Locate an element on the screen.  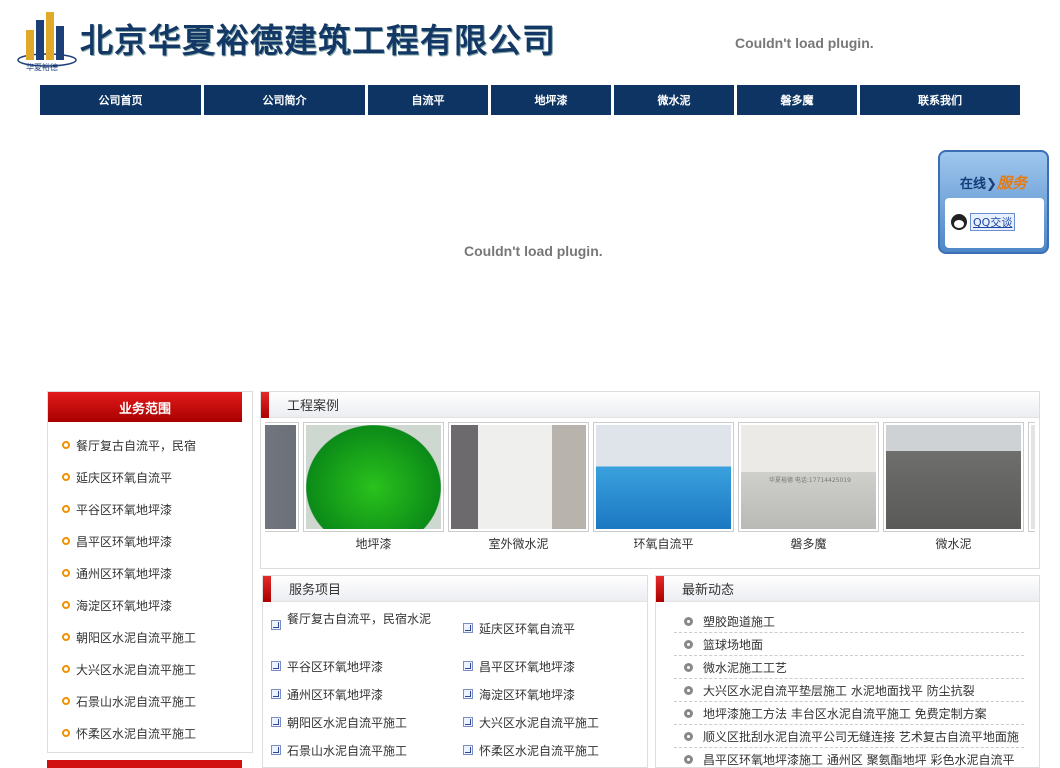
news-item: 塑胶跑道施工 is located at coordinates (849, 621).